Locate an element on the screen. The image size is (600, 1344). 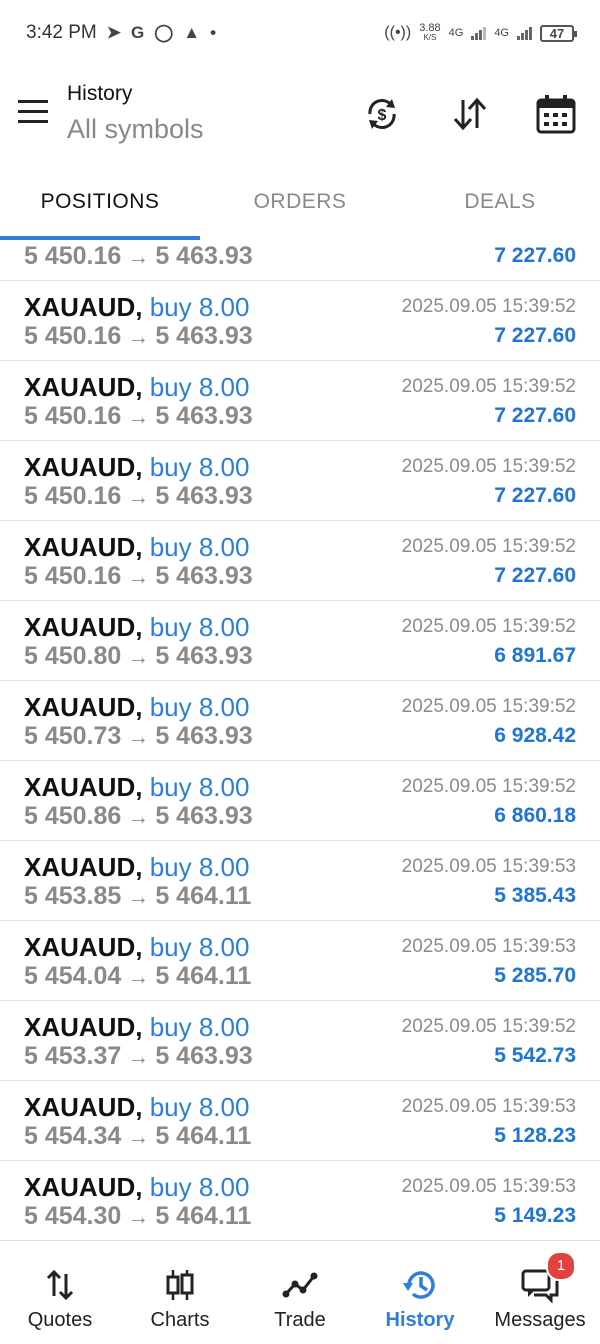
nav-quotes: Quotes is located at coordinates (60, 1292).